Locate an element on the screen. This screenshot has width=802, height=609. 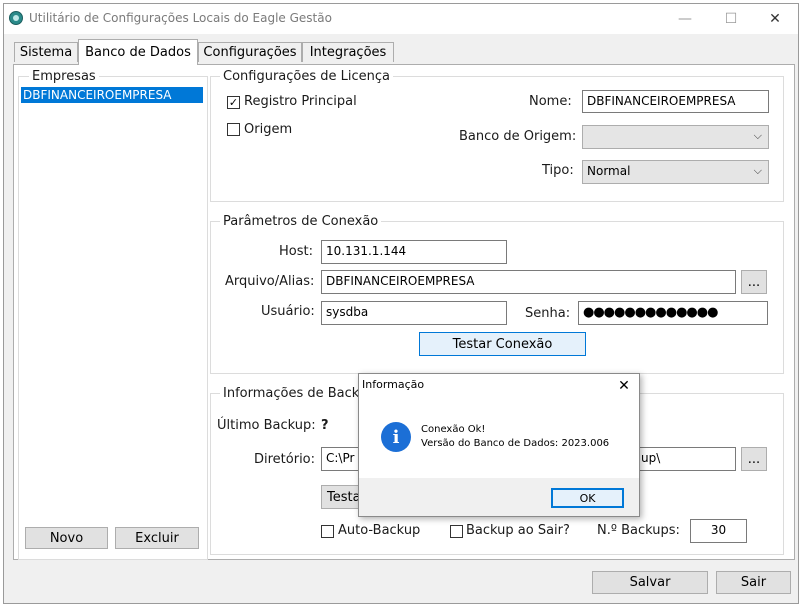
nome-field: DBFINANCEIROEMPRESA is located at coordinates (675, 101).